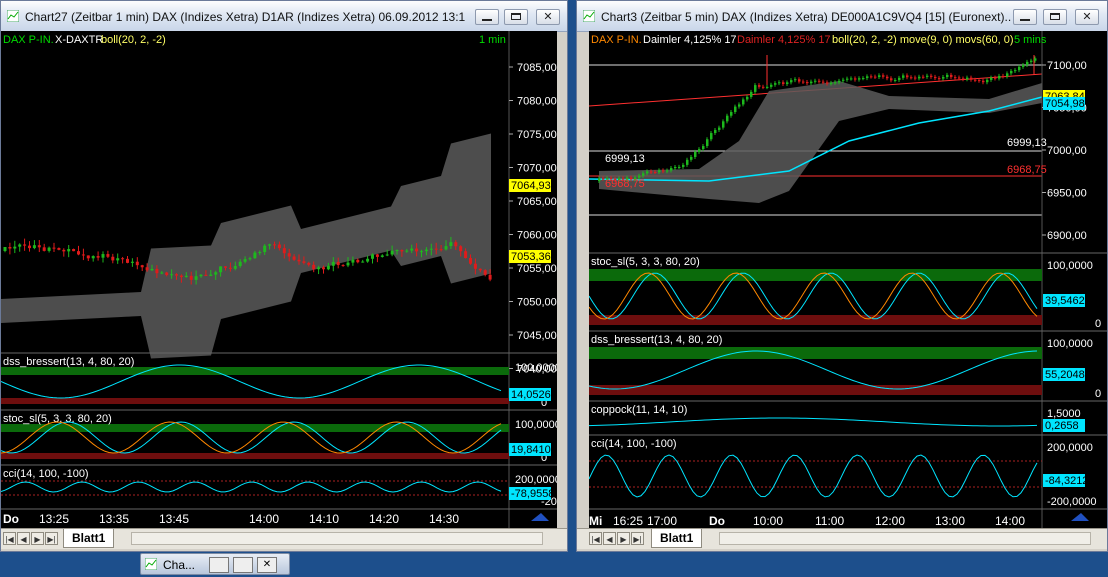 Image resolution: width=1108 pixels, height=577 pixels. What do you see at coordinates (537, 269) in the screenshot?
I see `y-tick-label: 7055,00` at bounding box center [537, 269].